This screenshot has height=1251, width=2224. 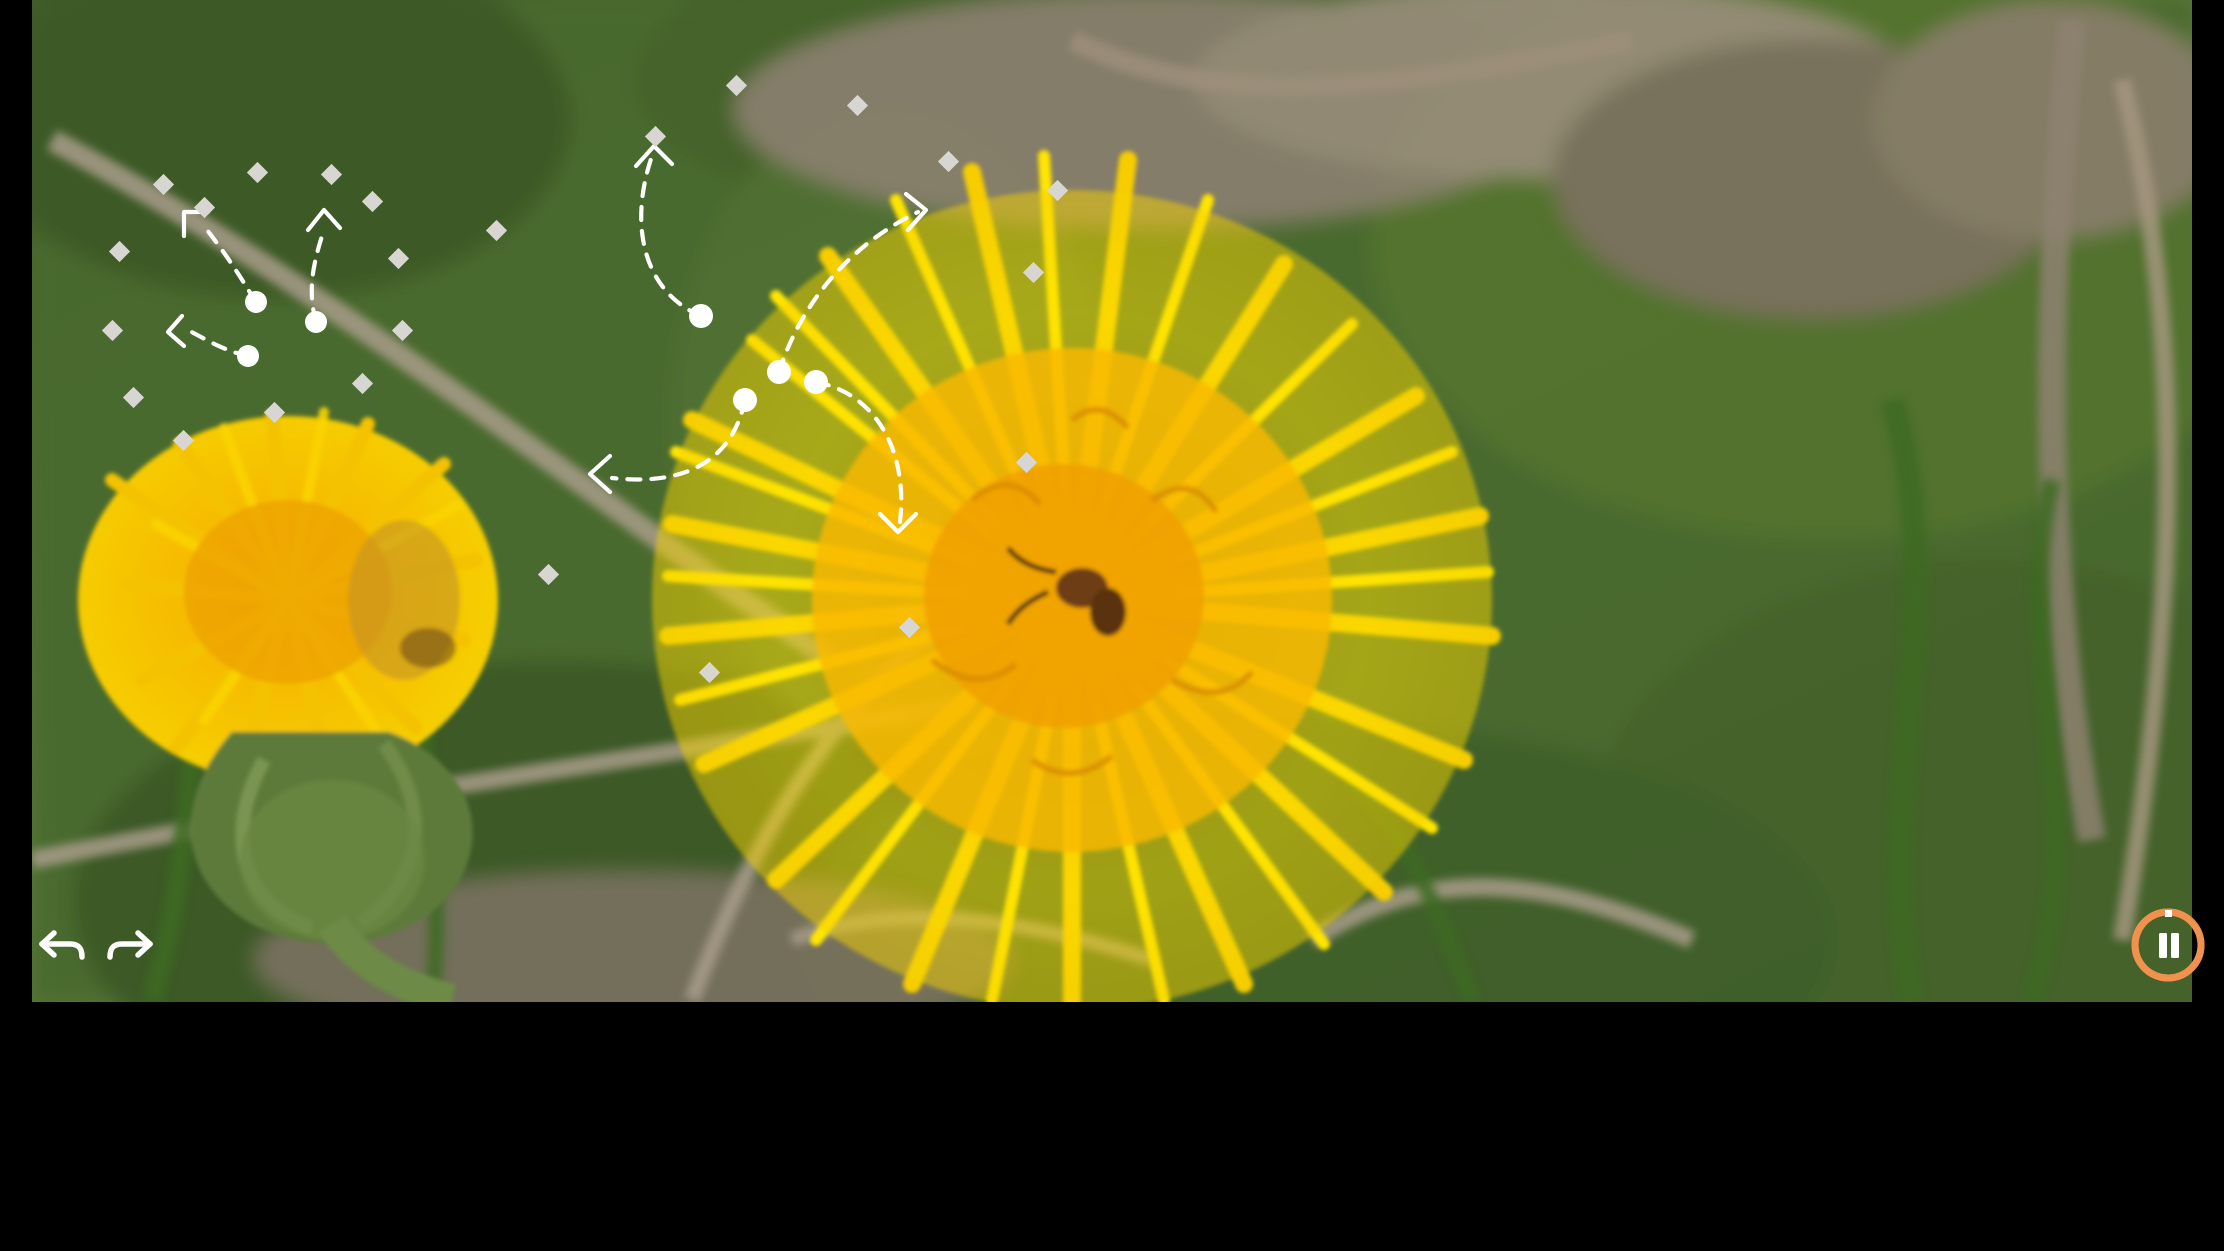 I want to click on redo-button, so click(x=133, y=944).